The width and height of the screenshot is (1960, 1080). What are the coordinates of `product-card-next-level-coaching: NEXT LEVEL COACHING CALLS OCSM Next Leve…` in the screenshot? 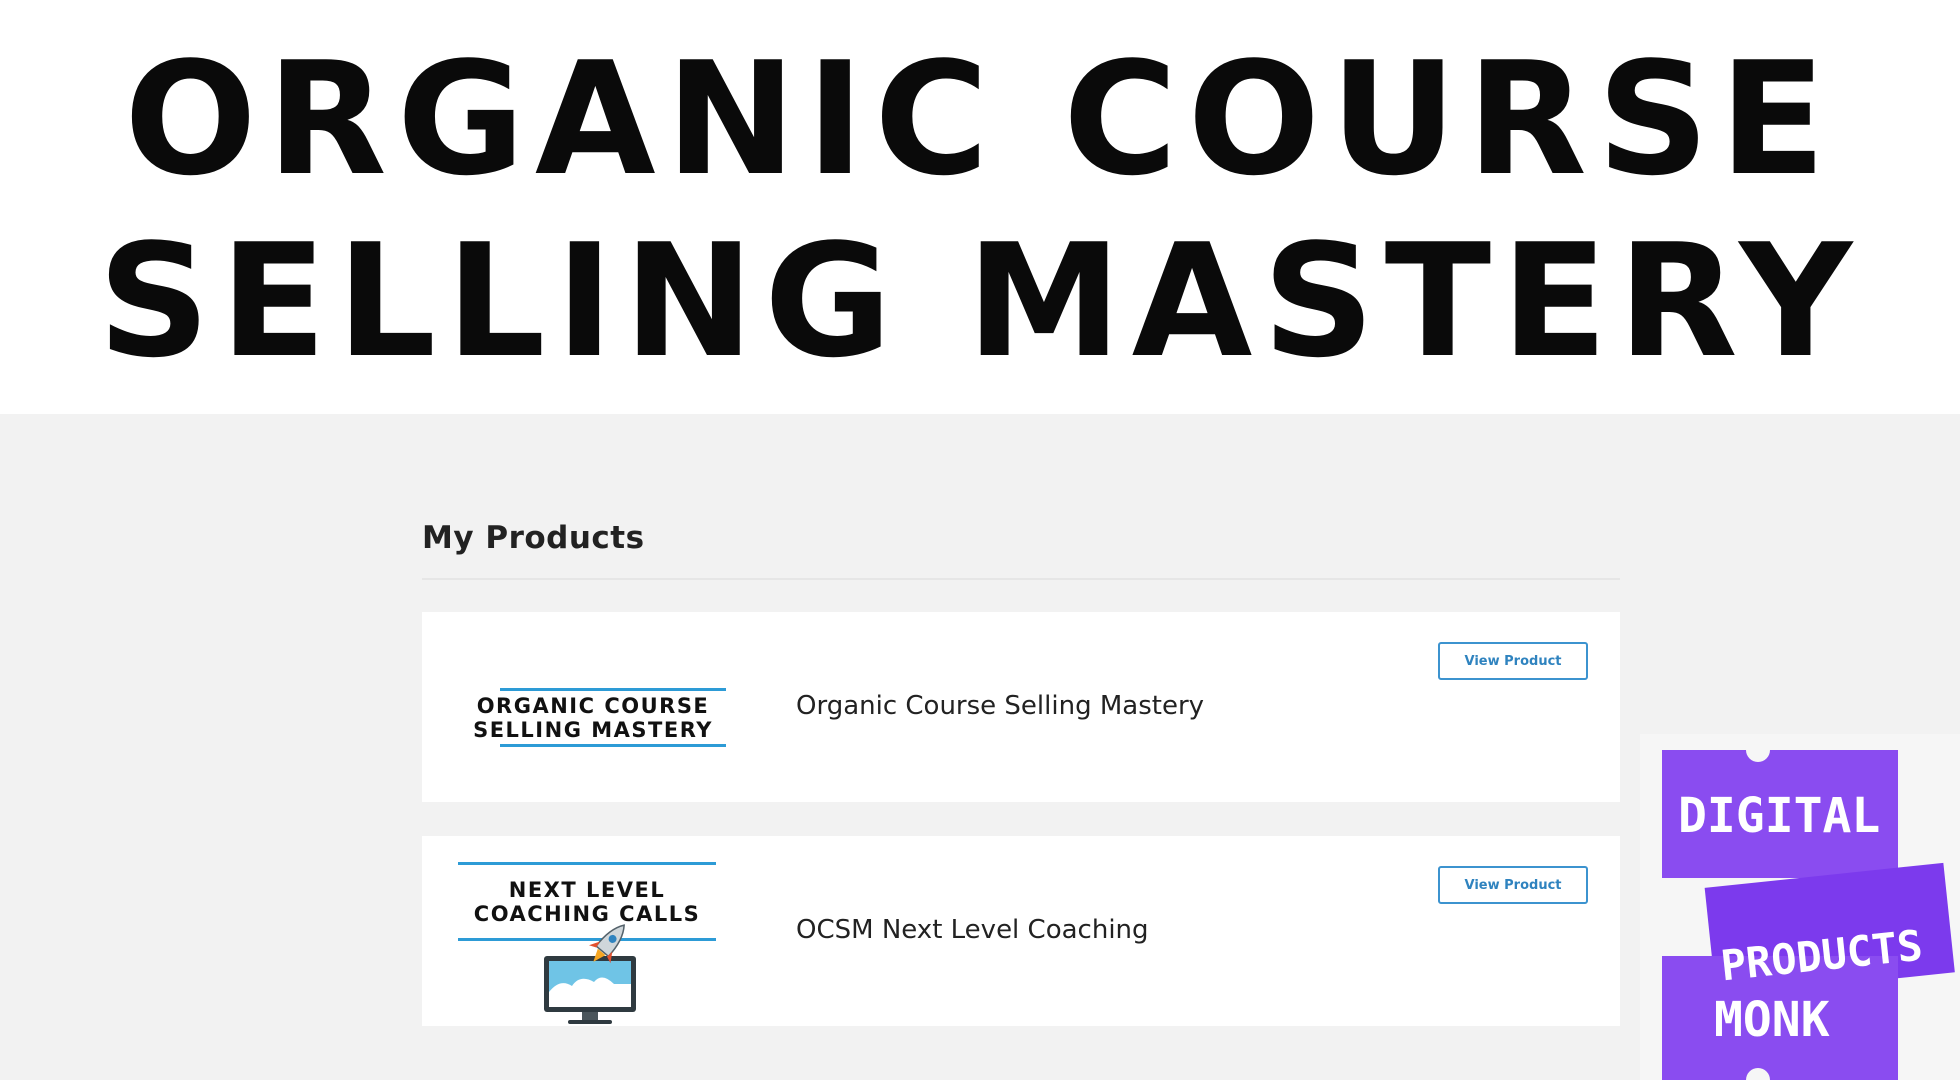 It's located at (1021, 931).